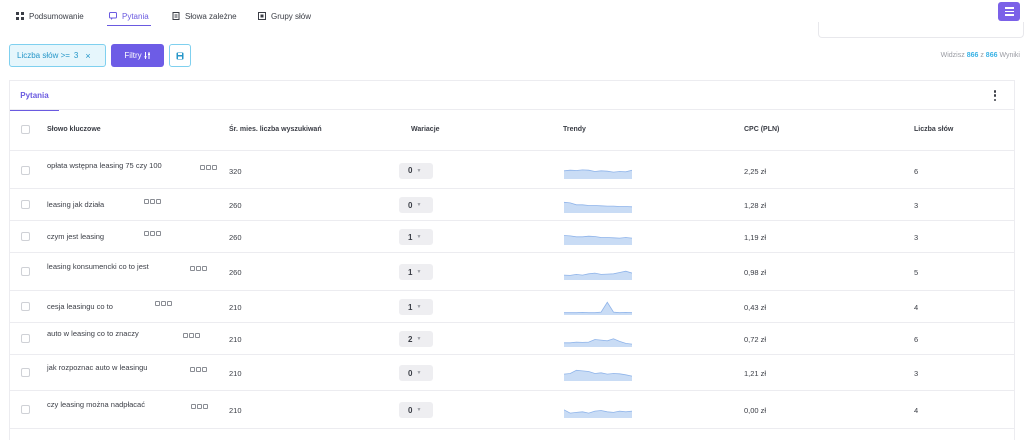  Describe the element at coordinates (50, 16) in the screenshot. I see `tab-podsumowanie: Podsumowanie` at that location.